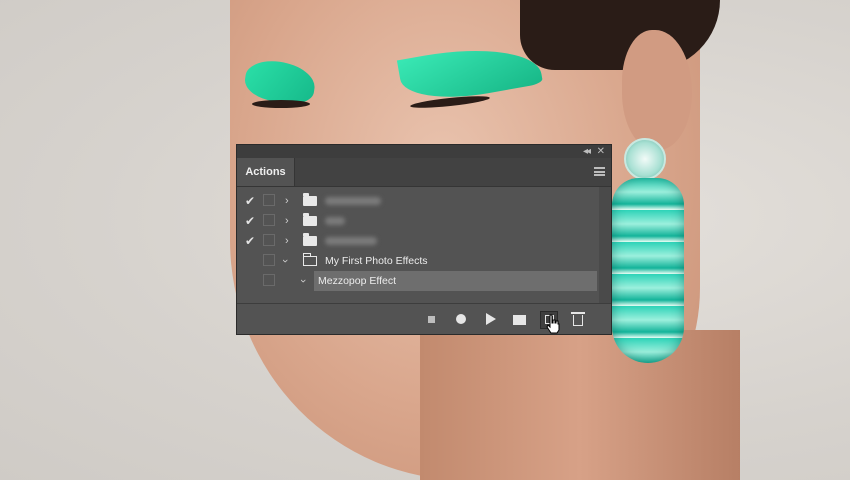 The image size is (850, 480). I want to click on hand-cursor-icon, so click(553, 324).